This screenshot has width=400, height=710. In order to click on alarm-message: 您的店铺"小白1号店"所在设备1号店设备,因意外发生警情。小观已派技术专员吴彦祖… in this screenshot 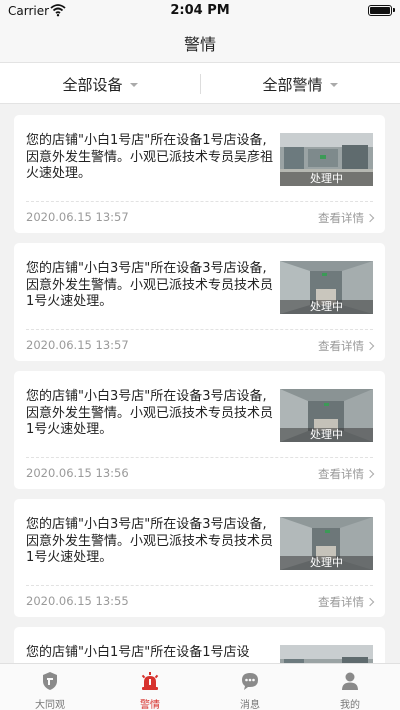, I will do `click(150, 157)`.